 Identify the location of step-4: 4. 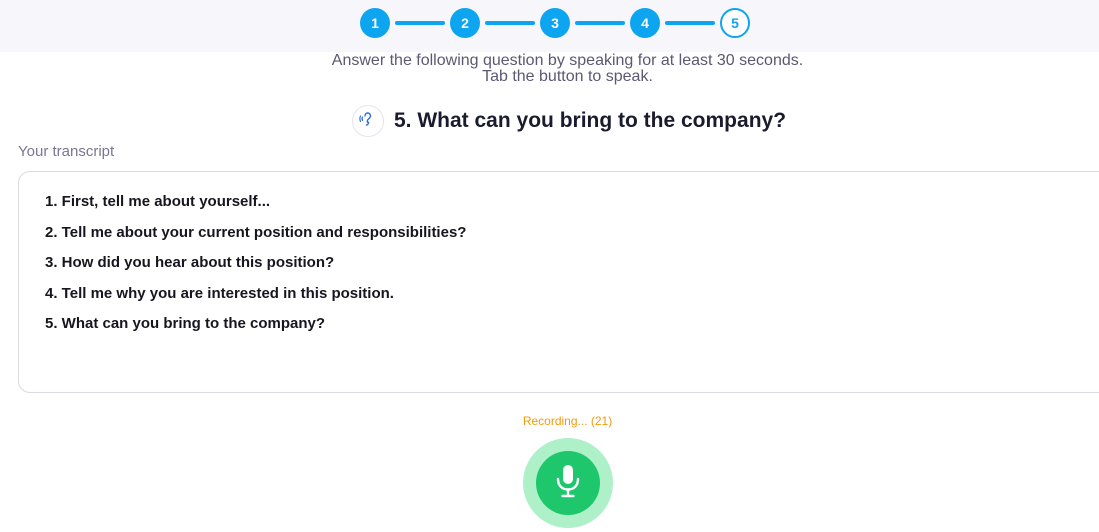
(645, 23).